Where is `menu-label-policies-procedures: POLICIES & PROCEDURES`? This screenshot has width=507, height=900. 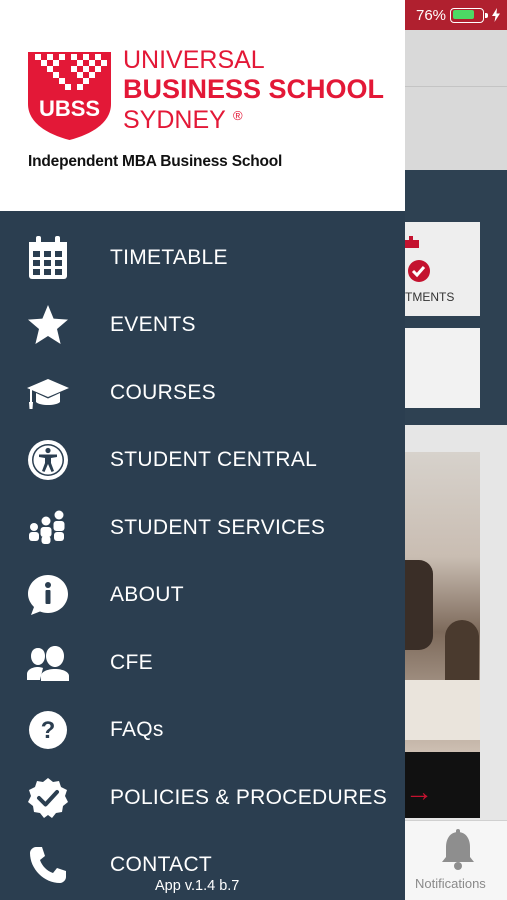
menu-label-policies-procedures: POLICIES & PROCEDURES is located at coordinates (249, 797).